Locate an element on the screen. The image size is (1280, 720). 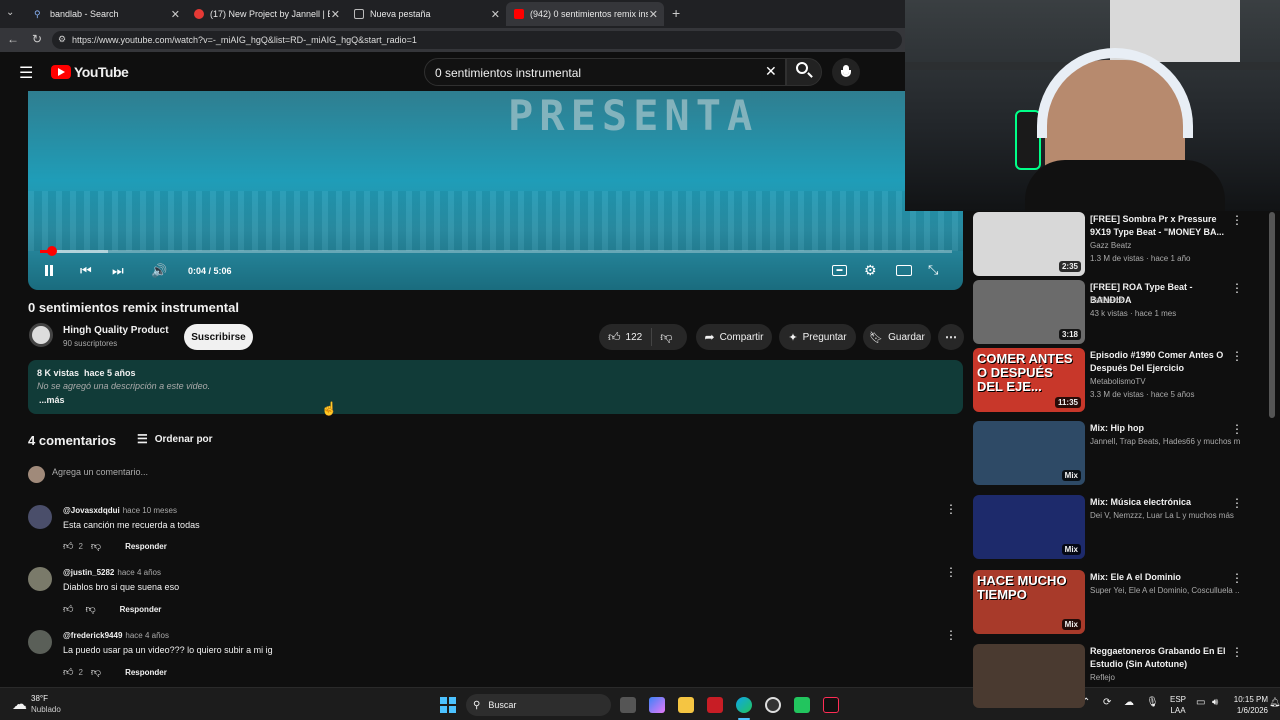
weather-widget: ☁ 38°F Nublado is located at coordinates (36, 704).